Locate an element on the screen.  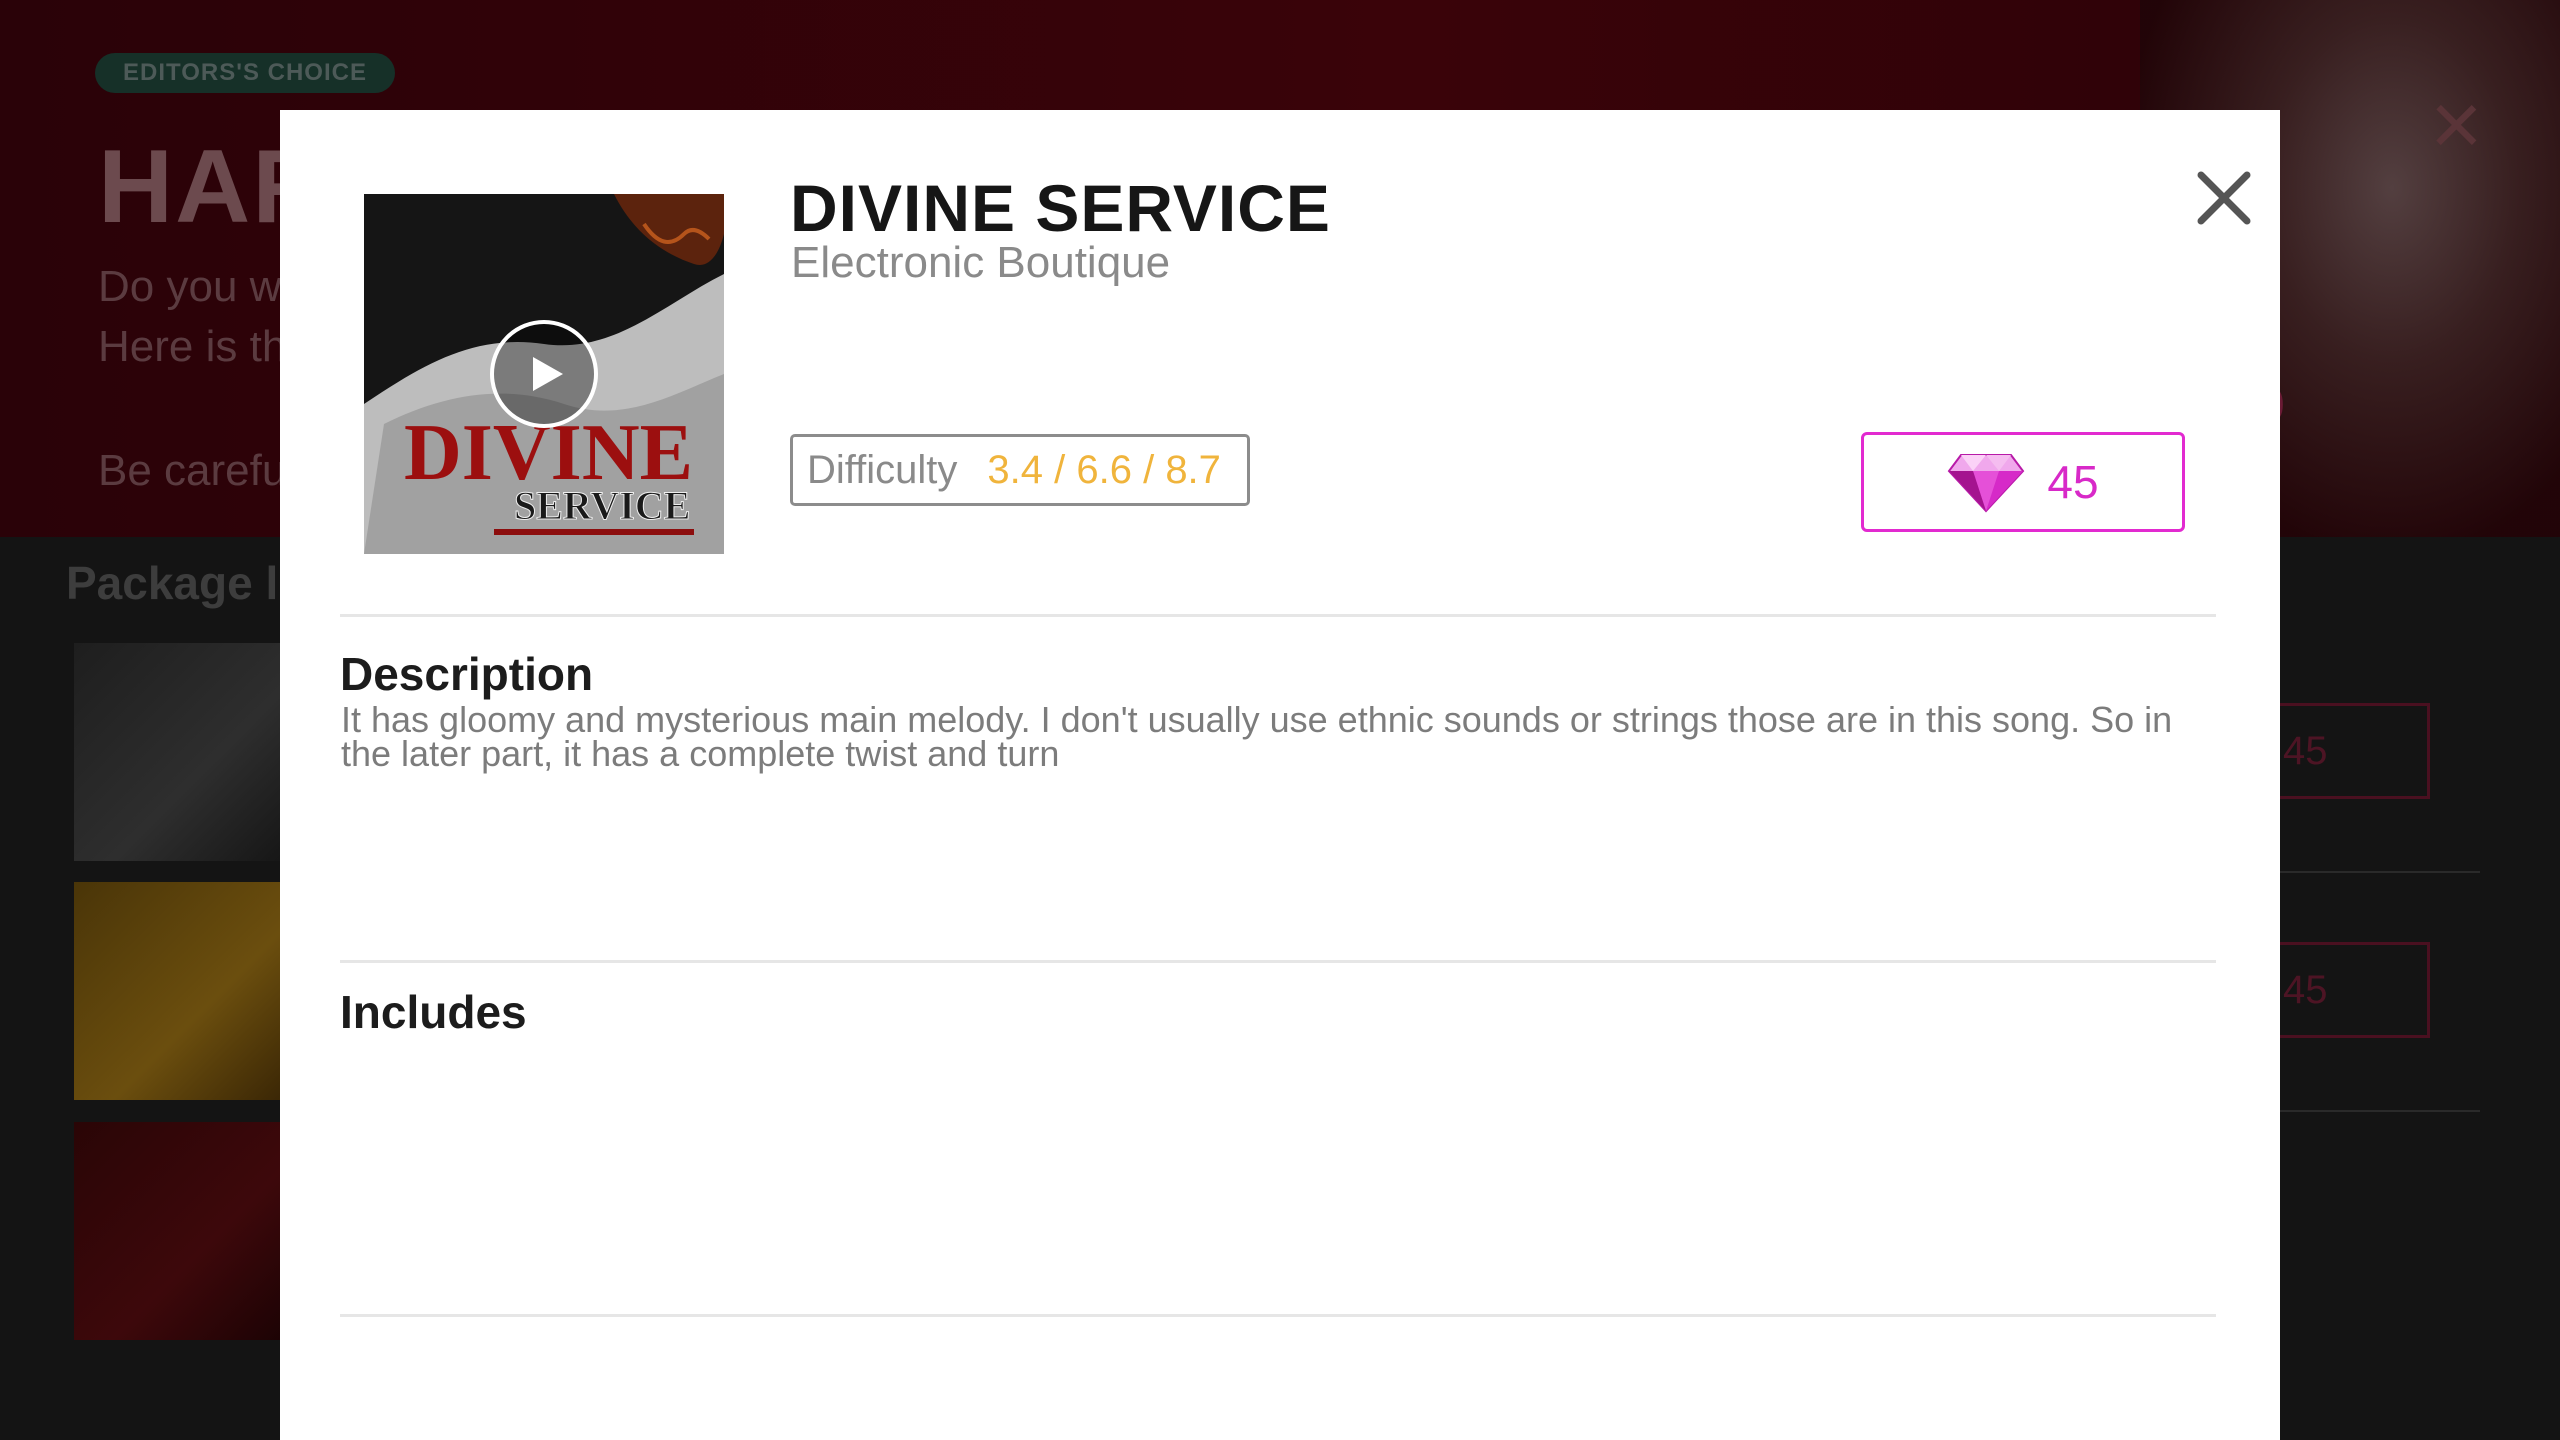
package-list-header: Package li is located at coordinates (179, 583).